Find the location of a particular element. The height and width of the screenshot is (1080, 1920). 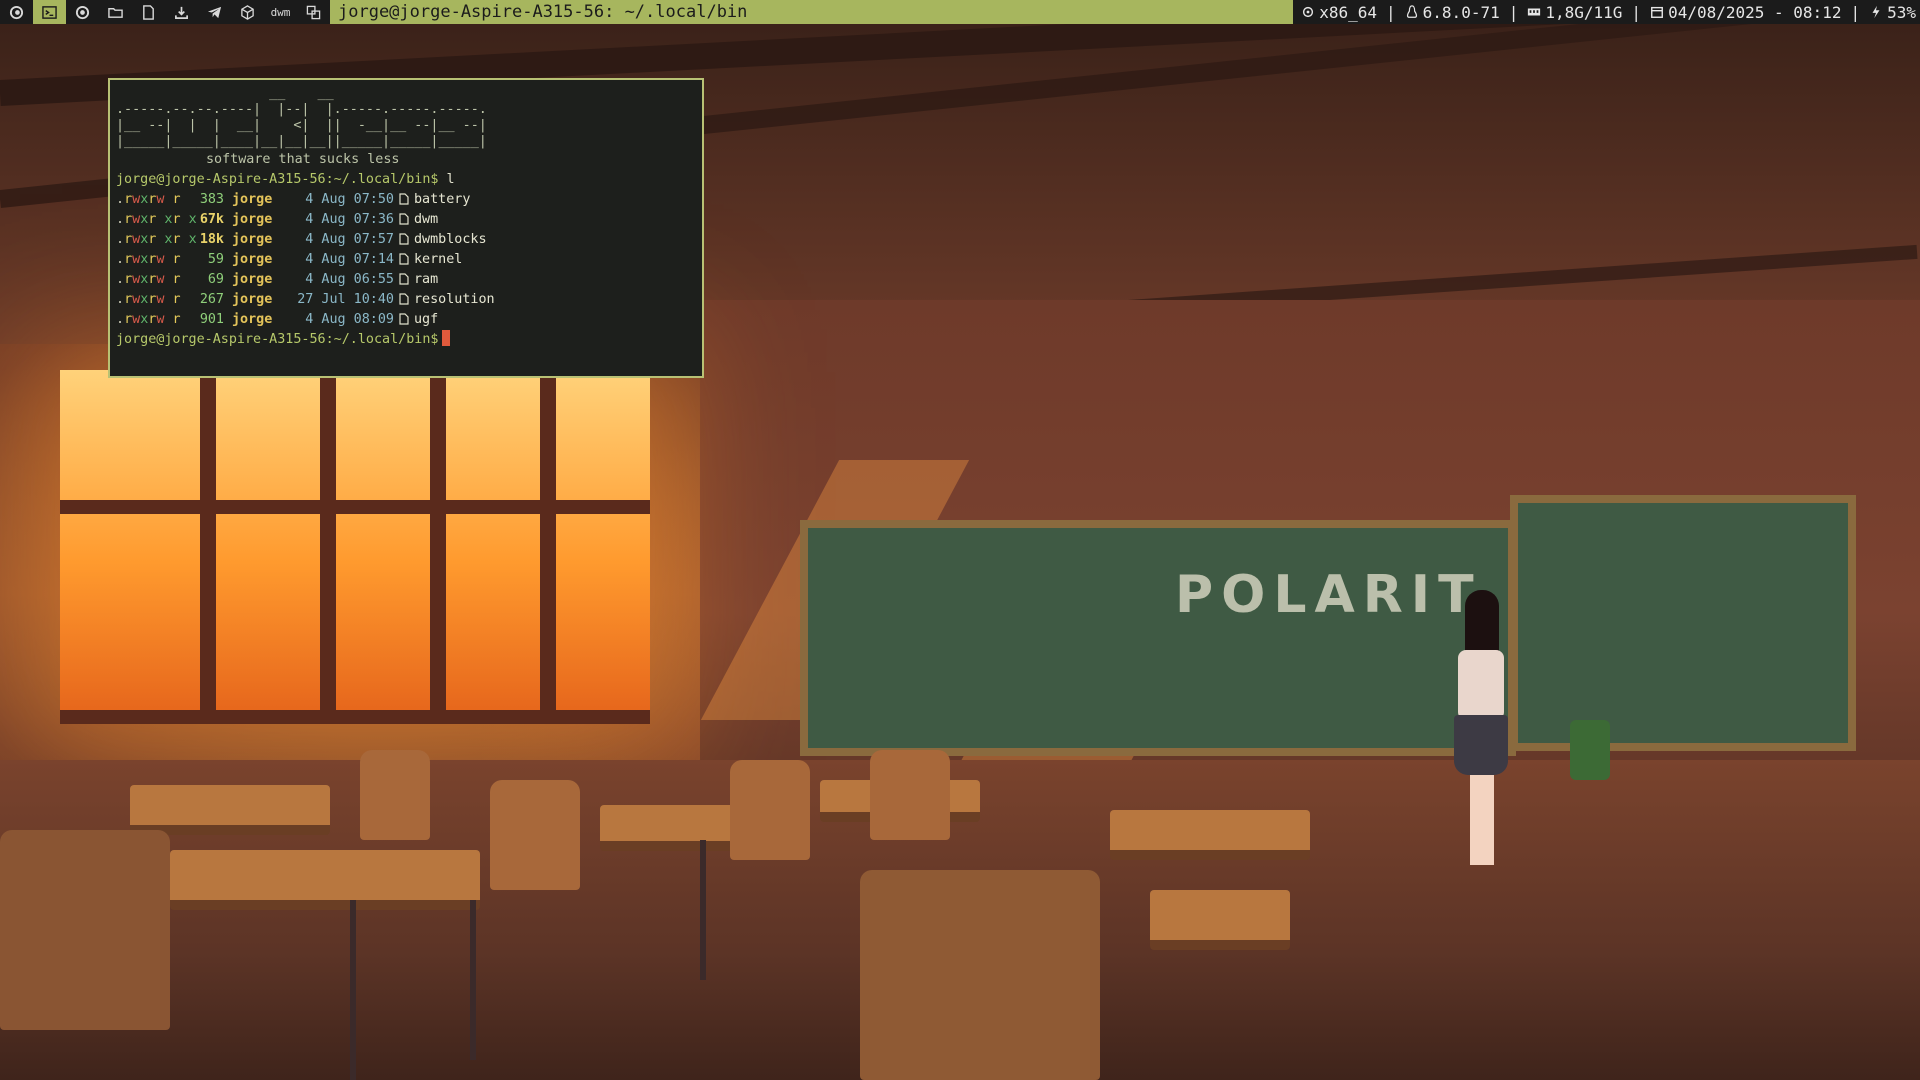

wallpaper-window is located at coordinates (355, 545).